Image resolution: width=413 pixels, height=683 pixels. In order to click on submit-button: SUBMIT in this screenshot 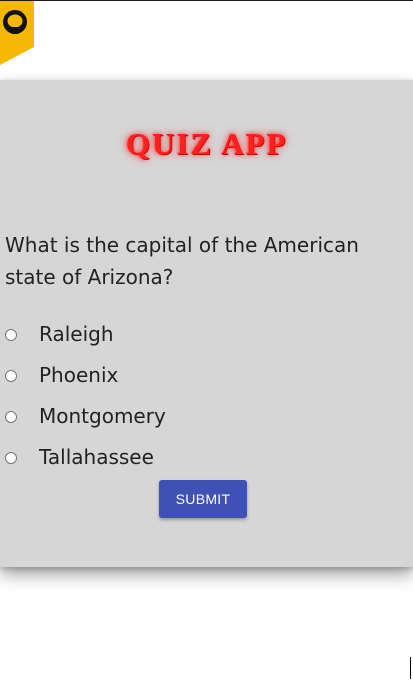, I will do `click(203, 499)`.